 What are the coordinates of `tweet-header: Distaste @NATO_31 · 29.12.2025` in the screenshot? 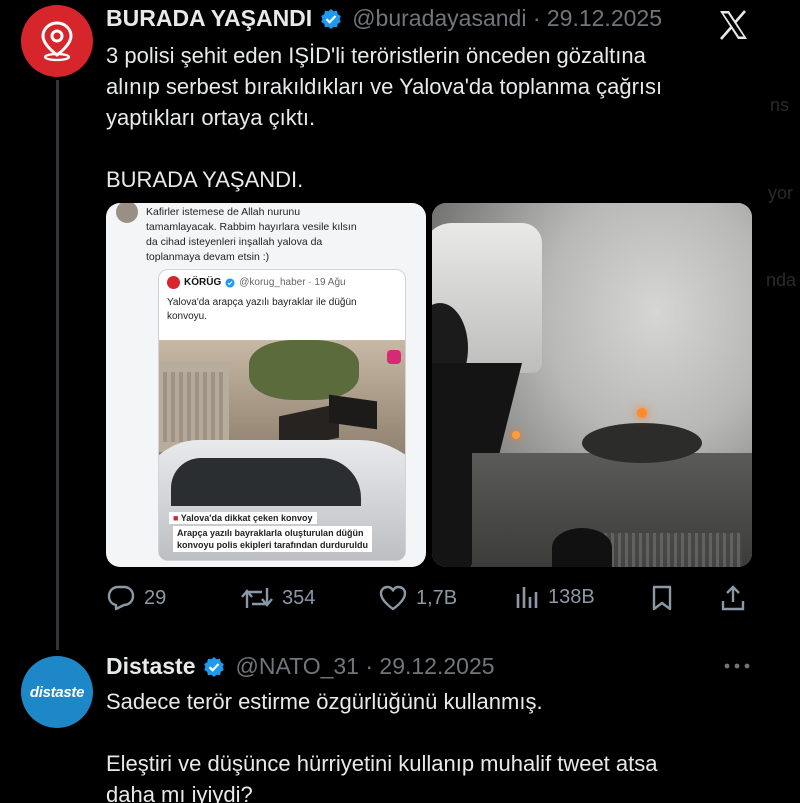 It's located at (300, 666).